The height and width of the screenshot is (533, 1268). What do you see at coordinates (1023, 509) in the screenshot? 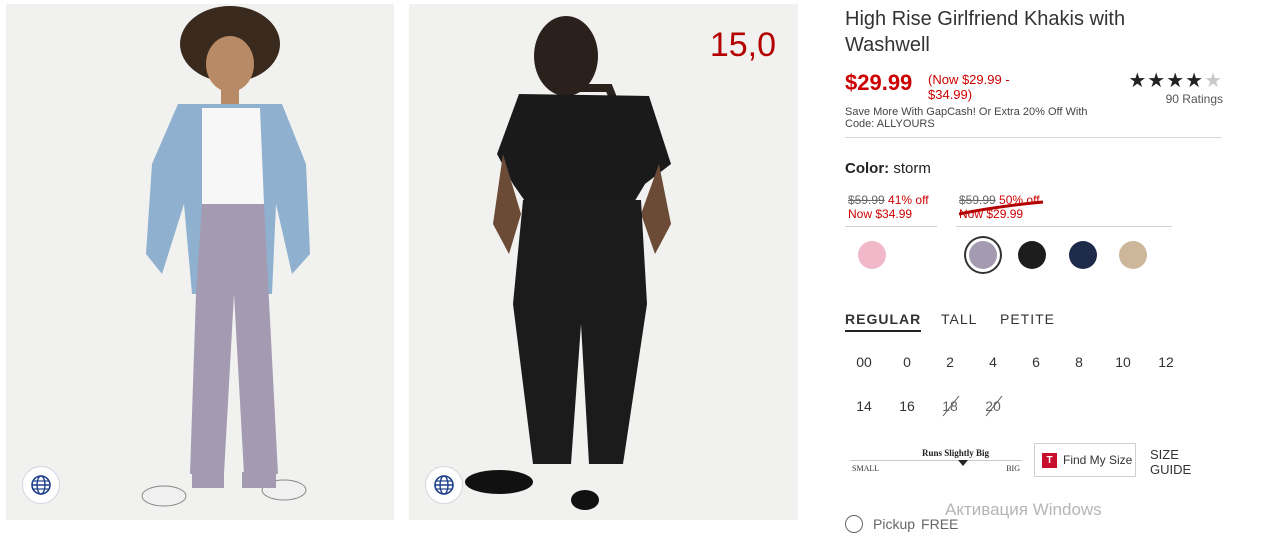
I see `windows-activation-watermark: Активация Windows` at bounding box center [1023, 509].